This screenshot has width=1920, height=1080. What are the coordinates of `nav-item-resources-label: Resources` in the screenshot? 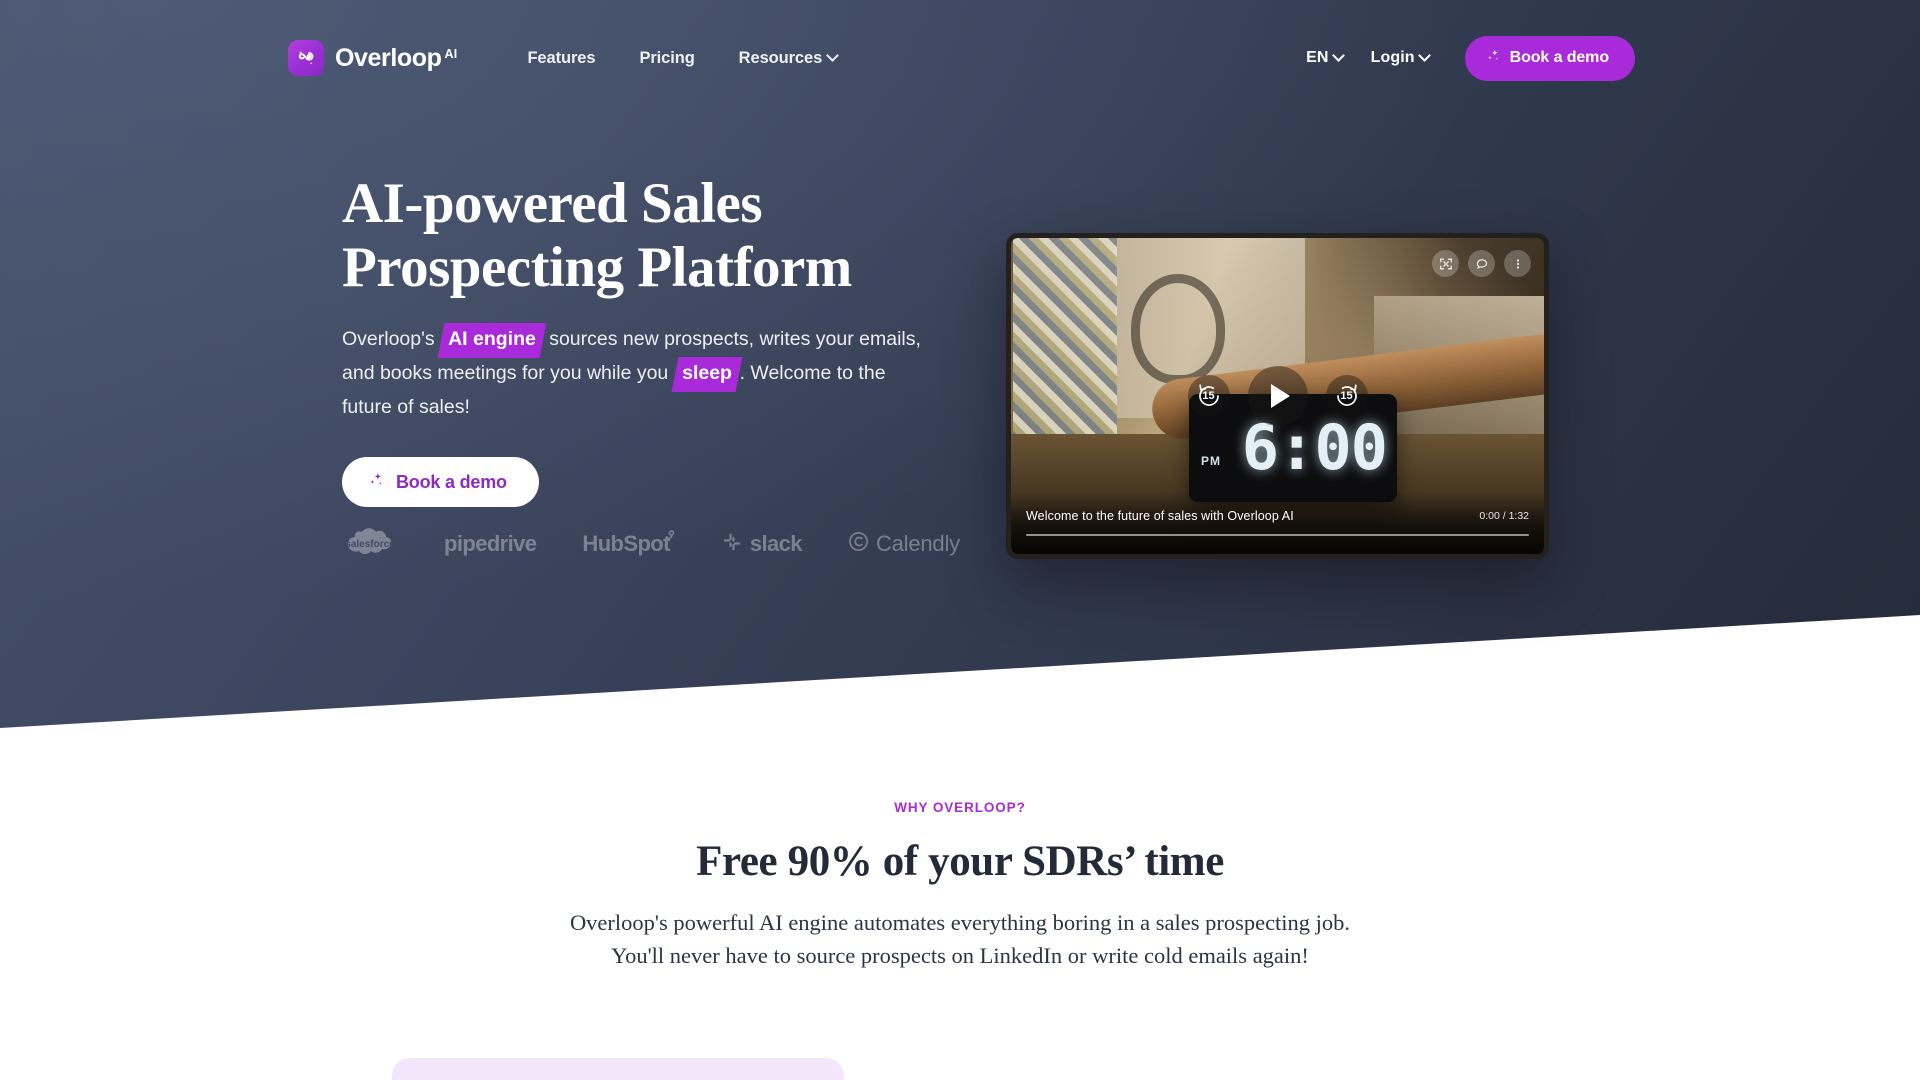 It's located at (780, 57).